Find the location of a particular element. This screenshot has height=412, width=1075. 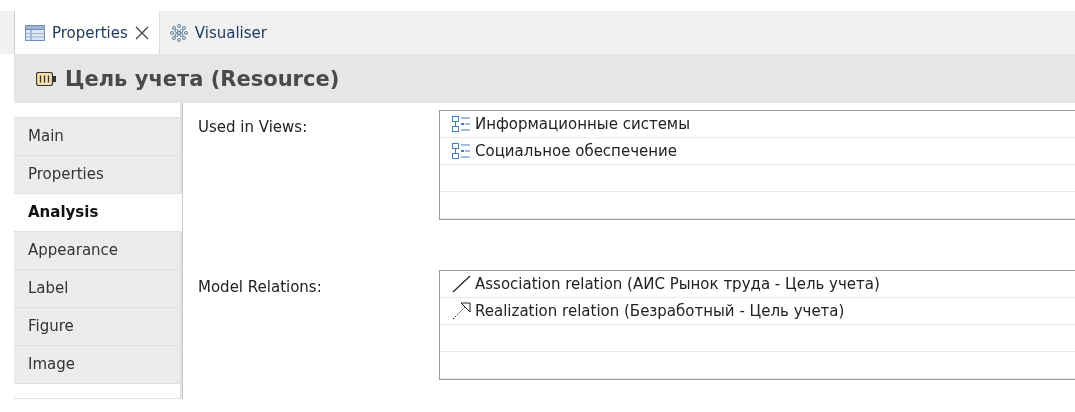

dots-icon is located at coordinates (178, 32).